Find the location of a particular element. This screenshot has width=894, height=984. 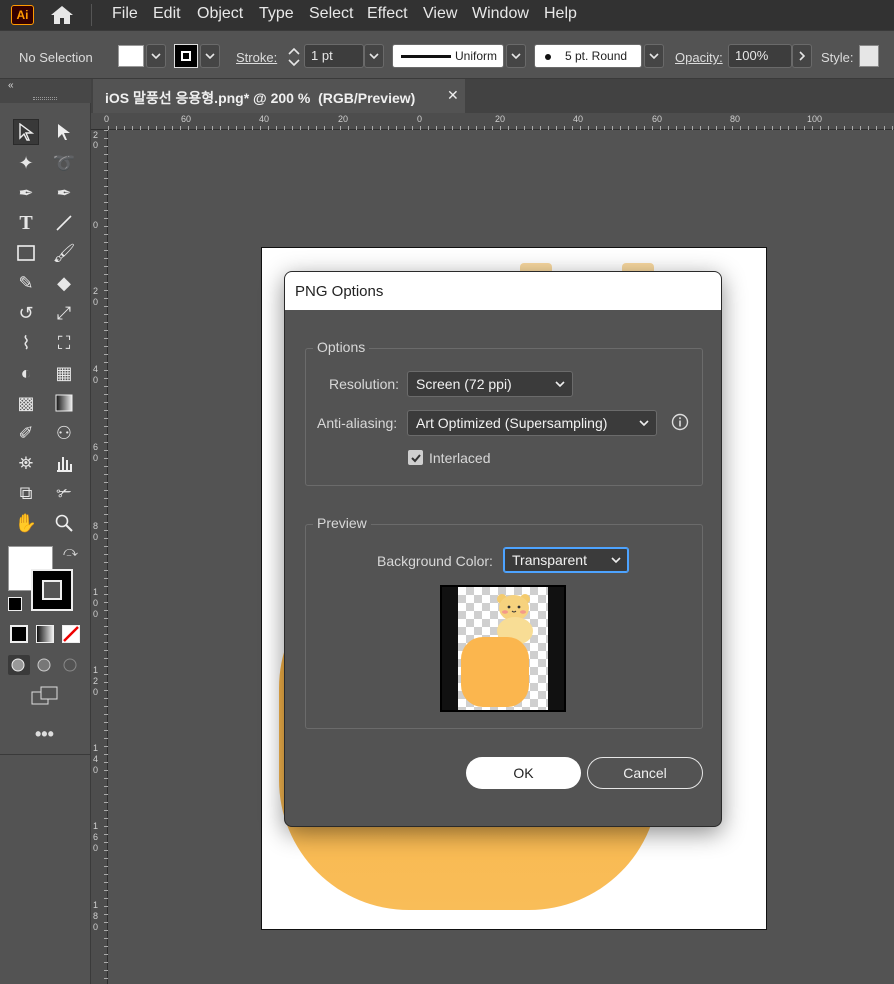

ruler-label: 8 is located at coordinates (96, 916).